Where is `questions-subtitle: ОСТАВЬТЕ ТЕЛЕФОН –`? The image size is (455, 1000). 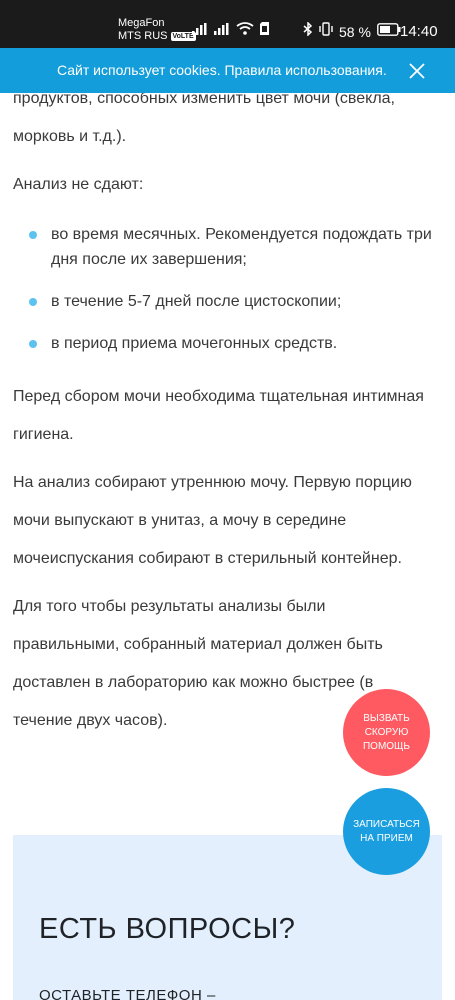 questions-subtitle: ОСТАВЬТЕ ТЕЛЕФОН – is located at coordinates (127, 993).